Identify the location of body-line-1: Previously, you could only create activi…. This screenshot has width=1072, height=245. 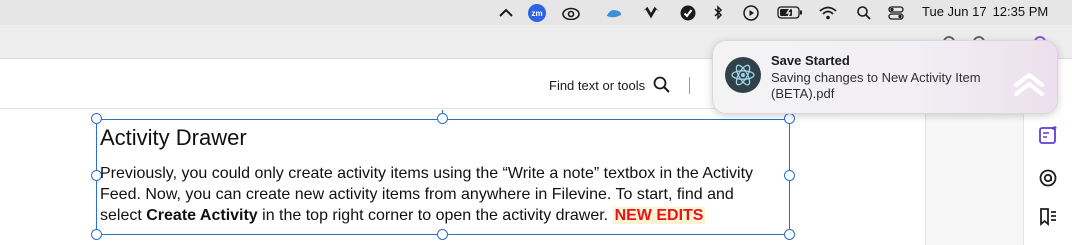
(427, 173).